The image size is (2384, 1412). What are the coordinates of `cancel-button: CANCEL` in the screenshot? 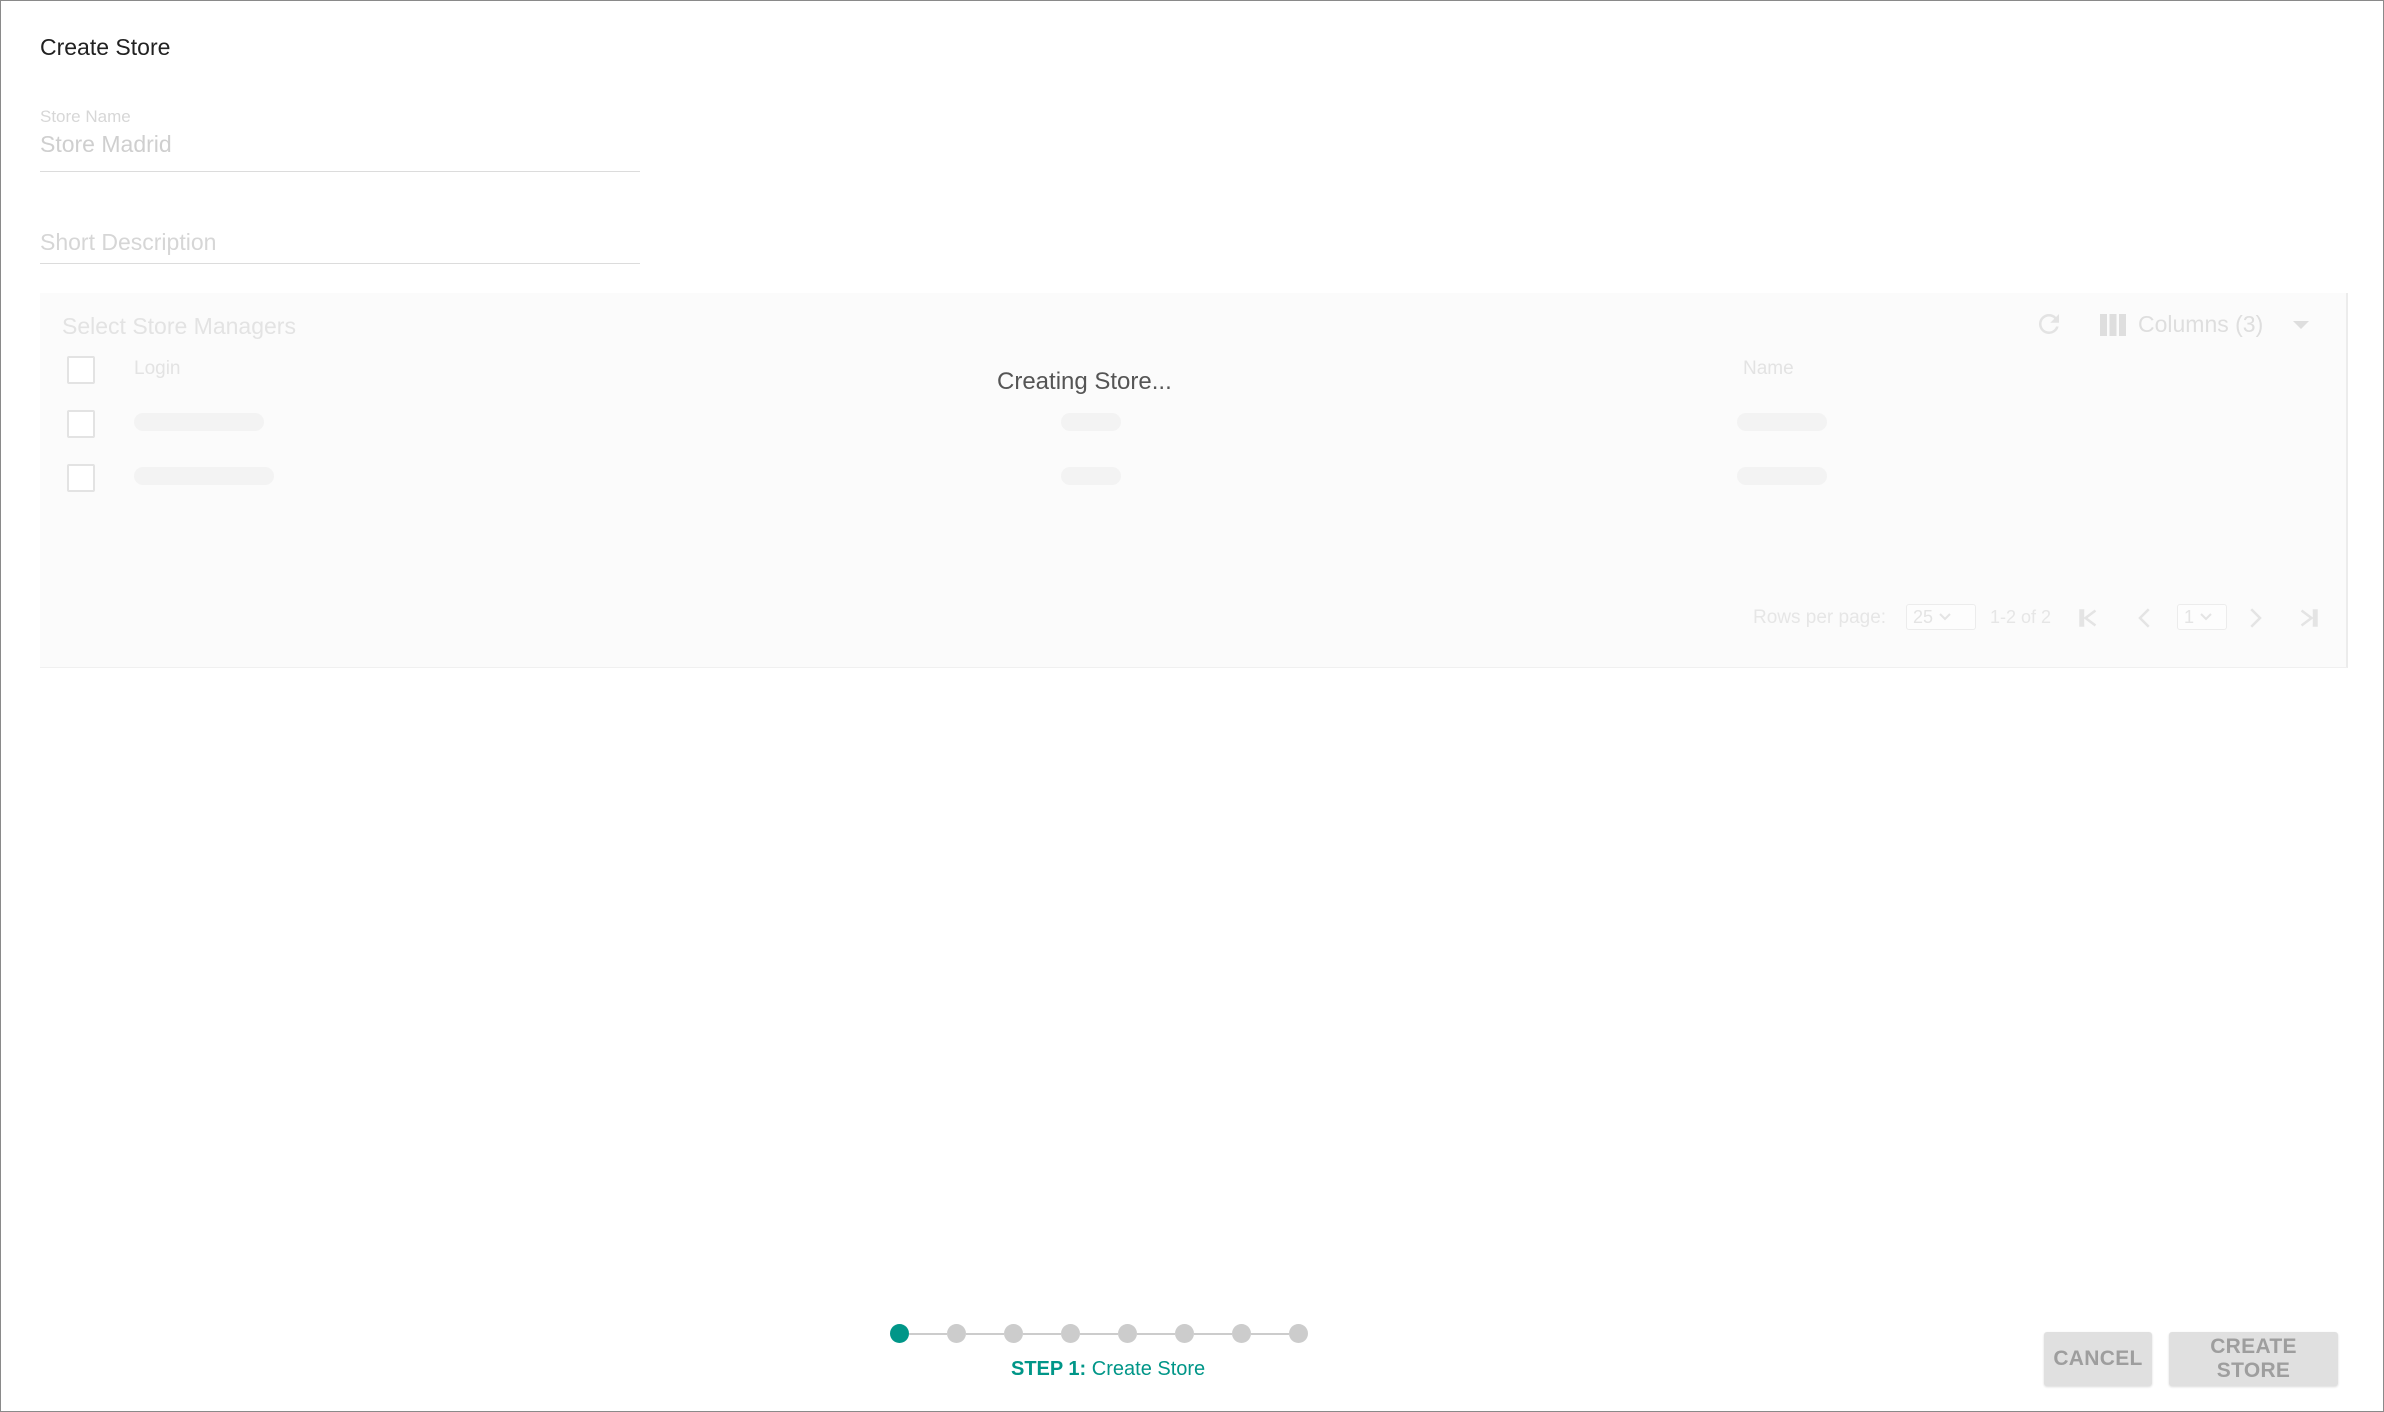 It's located at (2098, 1359).